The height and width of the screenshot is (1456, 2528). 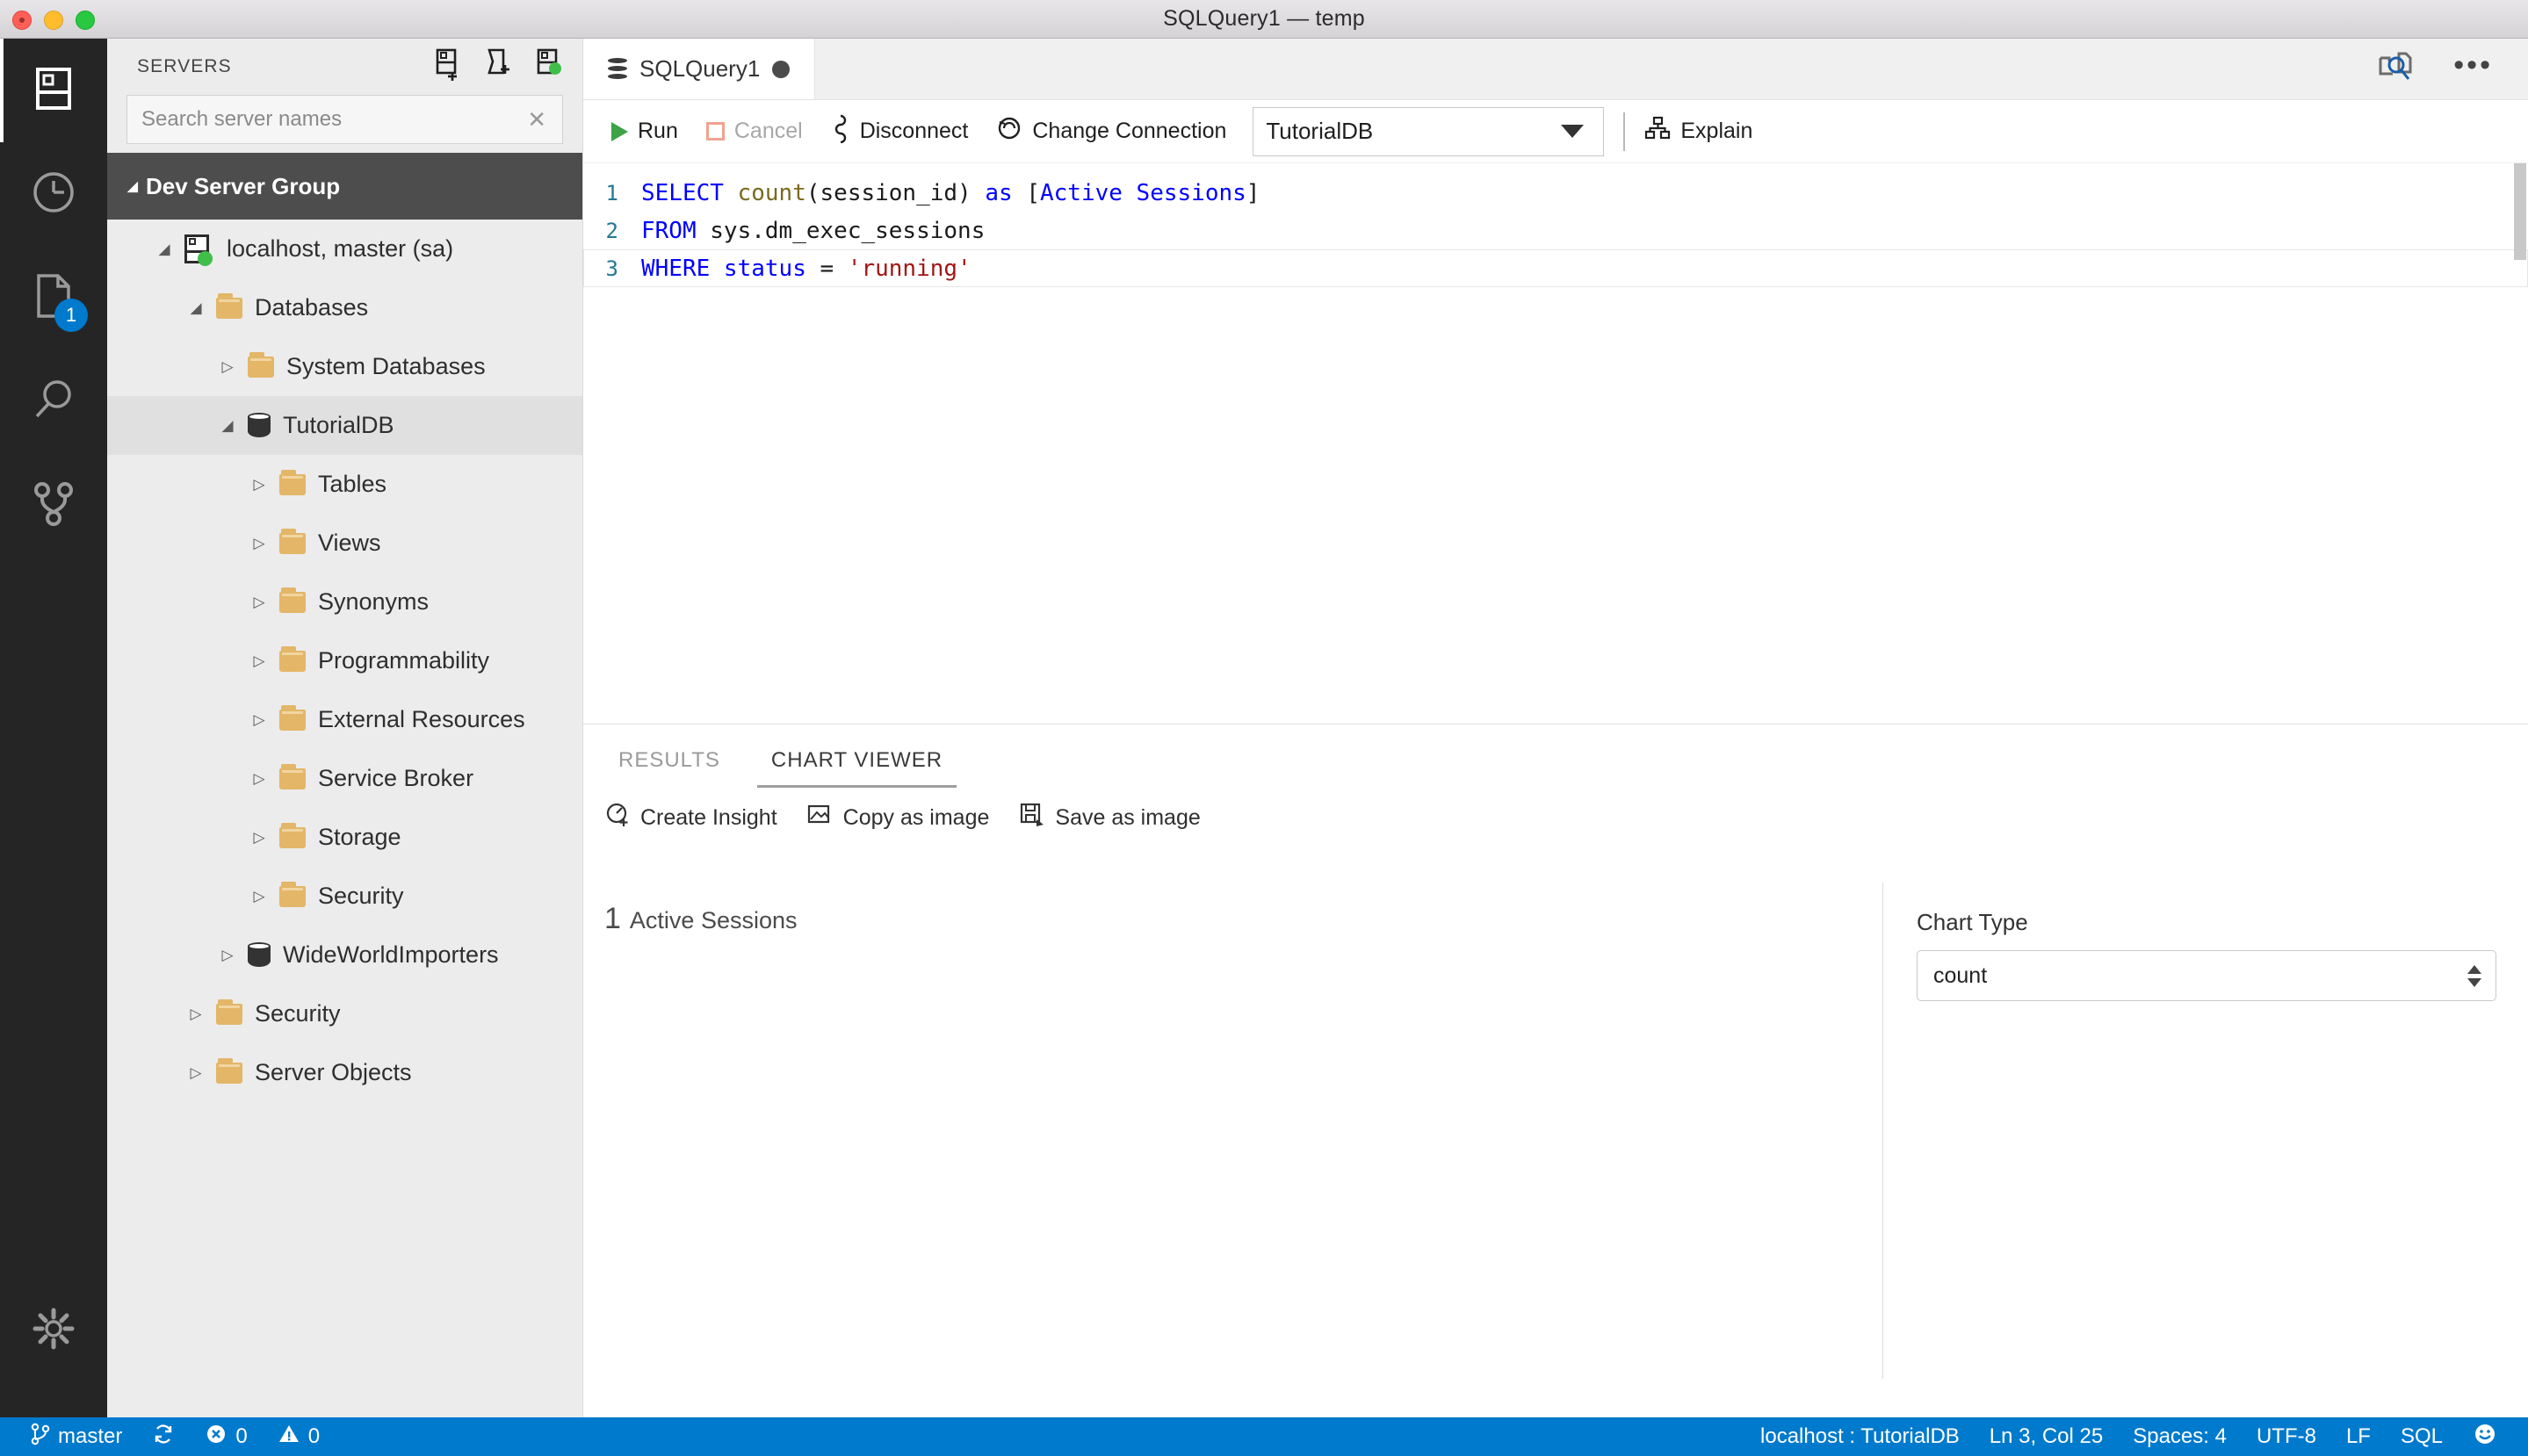 What do you see at coordinates (344, 660) in the screenshot?
I see `tree-item: ▷ Programmability` at bounding box center [344, 660].